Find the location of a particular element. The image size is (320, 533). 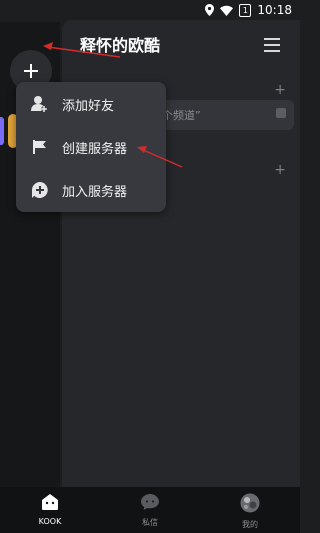

join-server-item: 加入服务器 is located at coordinates (91, 190).